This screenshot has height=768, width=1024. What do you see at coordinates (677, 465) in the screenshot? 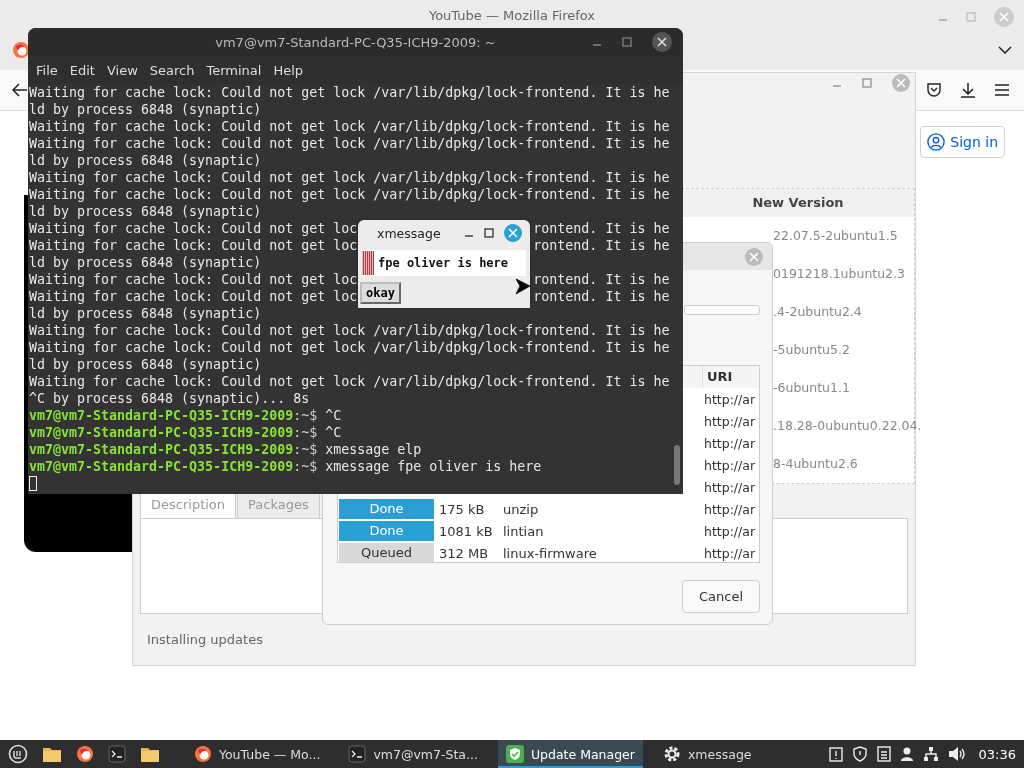
I see `scrollbar-thumb` at bounding box center [677, 465].